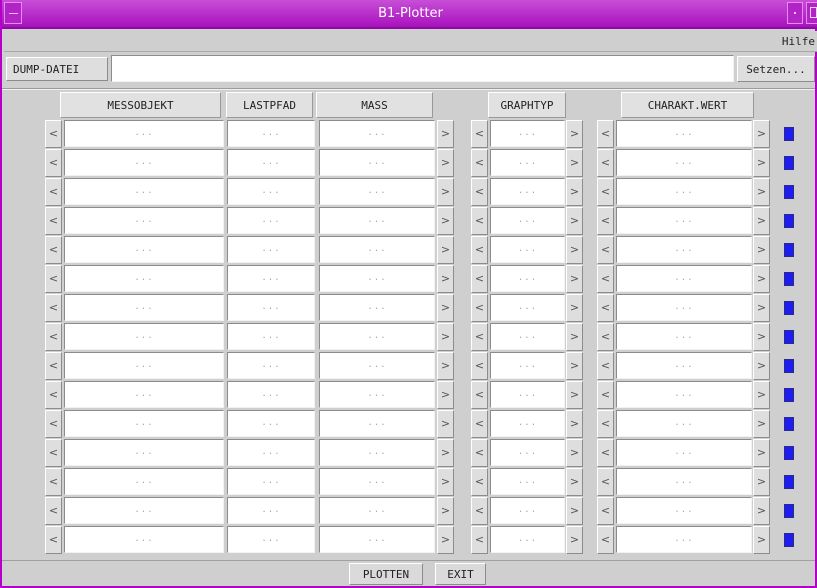  What do you see at coordinates (386, 574) in the screenshot?
I see `plot-button: PLOTTEN` at bounding box center [386, 574].